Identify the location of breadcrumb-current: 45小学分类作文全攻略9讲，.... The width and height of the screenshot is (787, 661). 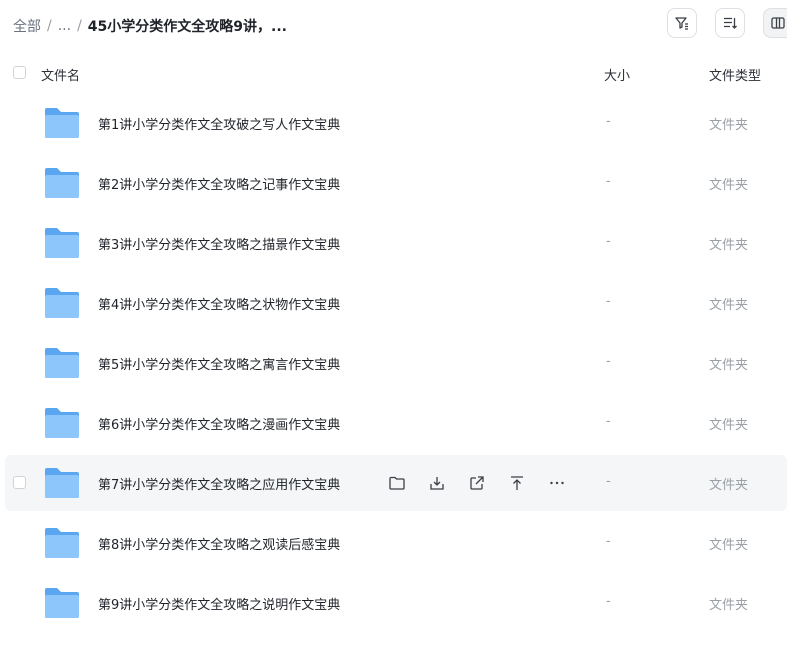
(187, 27).